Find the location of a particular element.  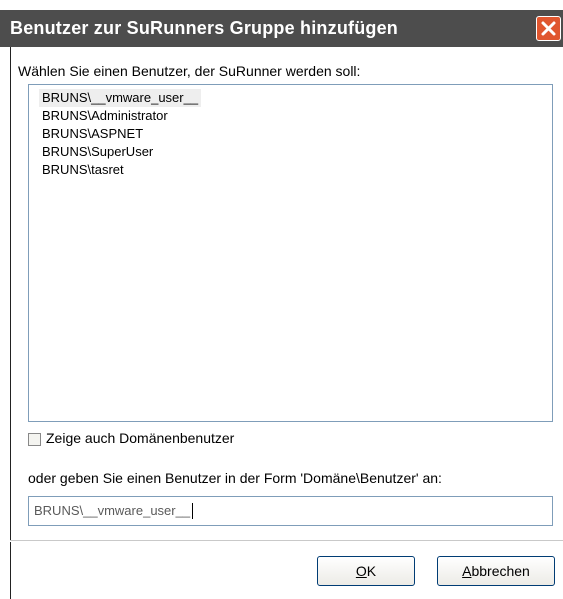

list-item-user: BRUNS\SuperUser is located at coordinates (97, 152).